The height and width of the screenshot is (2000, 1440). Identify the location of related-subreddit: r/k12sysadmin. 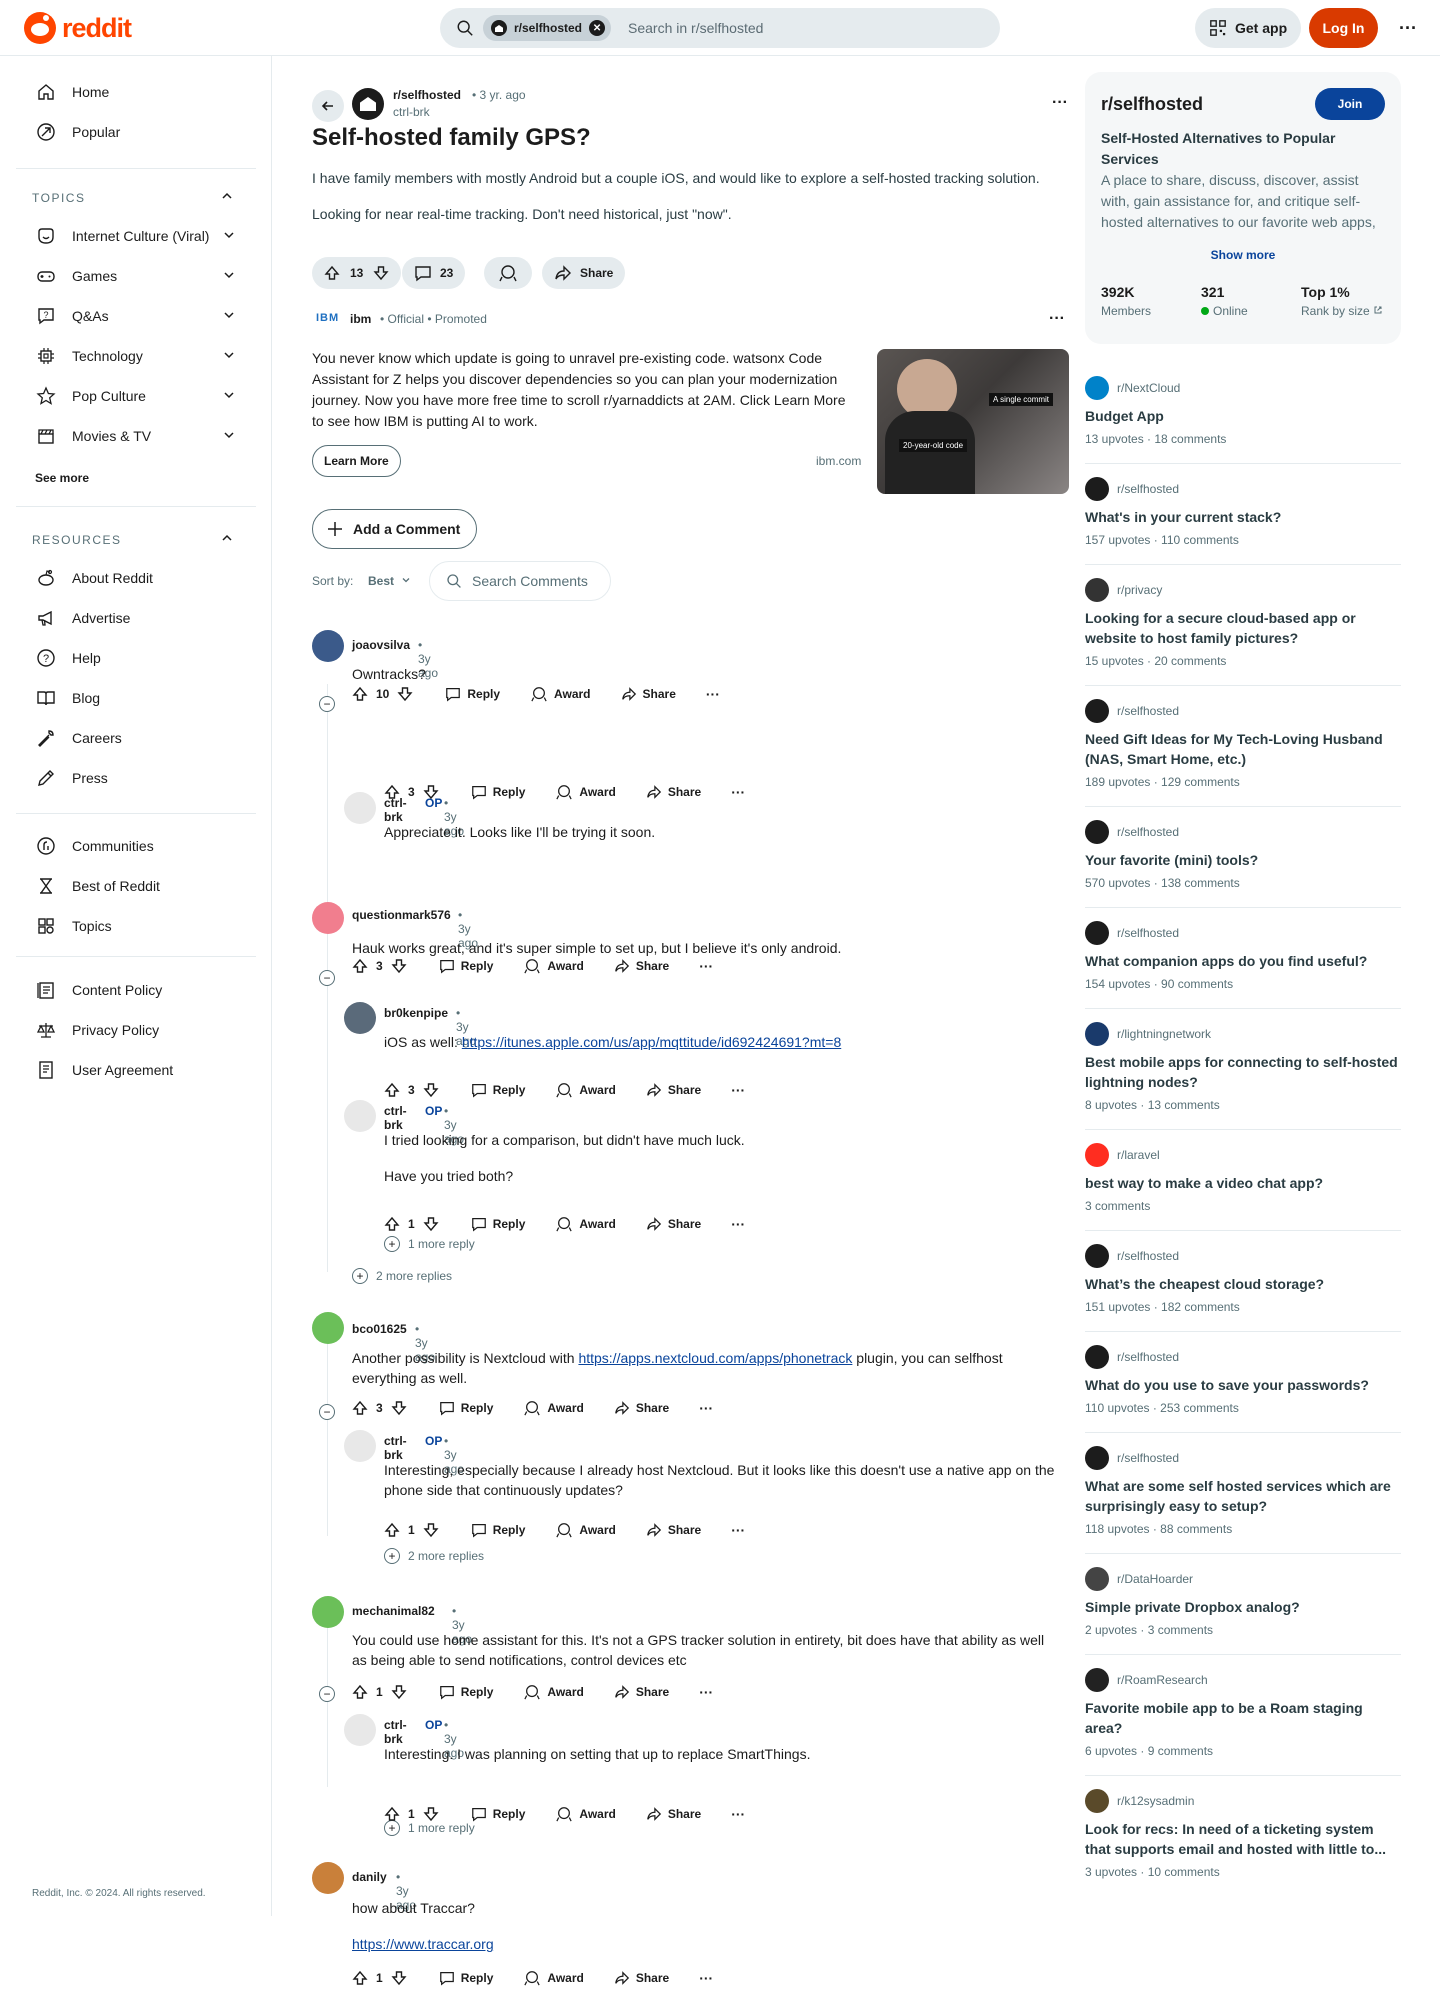
(1155, 1801).